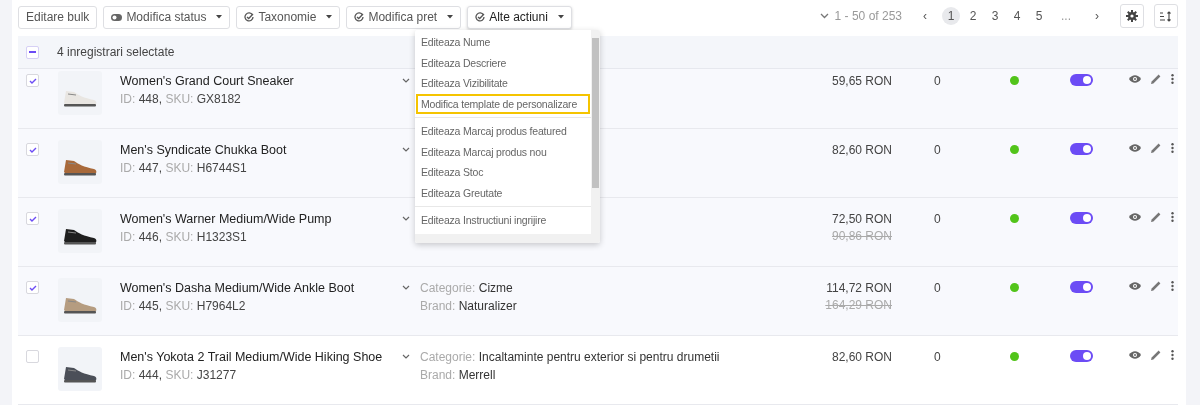  I want to click on toolbar-button: Modifica pret, so click(404, 17).